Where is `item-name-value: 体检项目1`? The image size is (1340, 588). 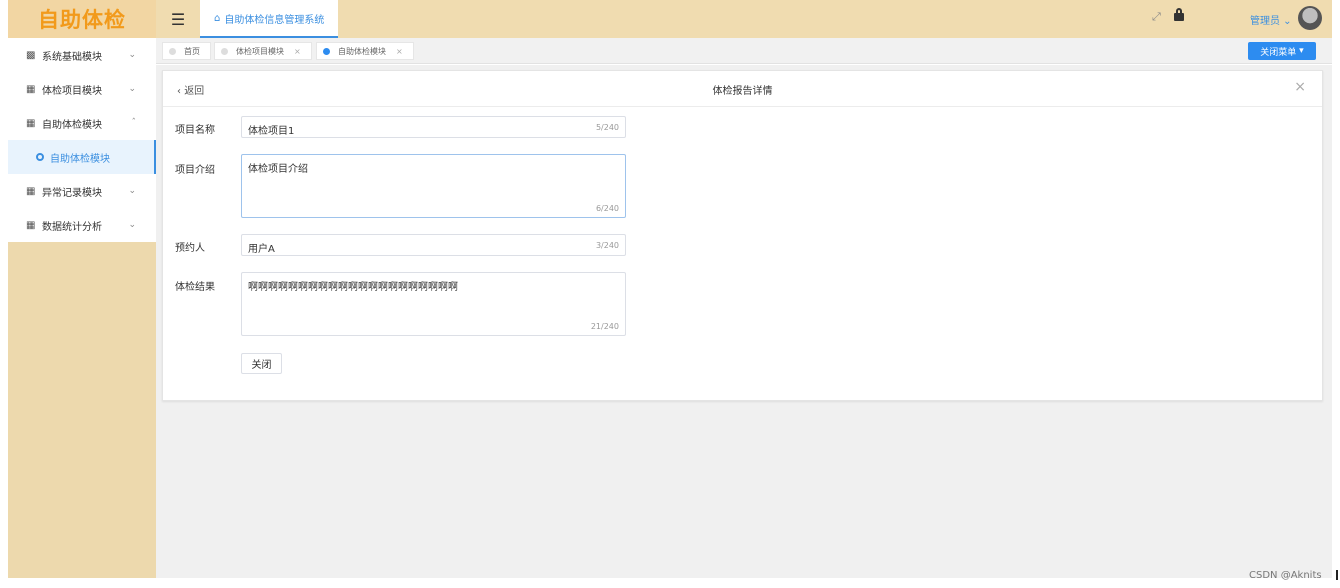 item-name-value: 体检项目1 is located at coordinates (271, 131).